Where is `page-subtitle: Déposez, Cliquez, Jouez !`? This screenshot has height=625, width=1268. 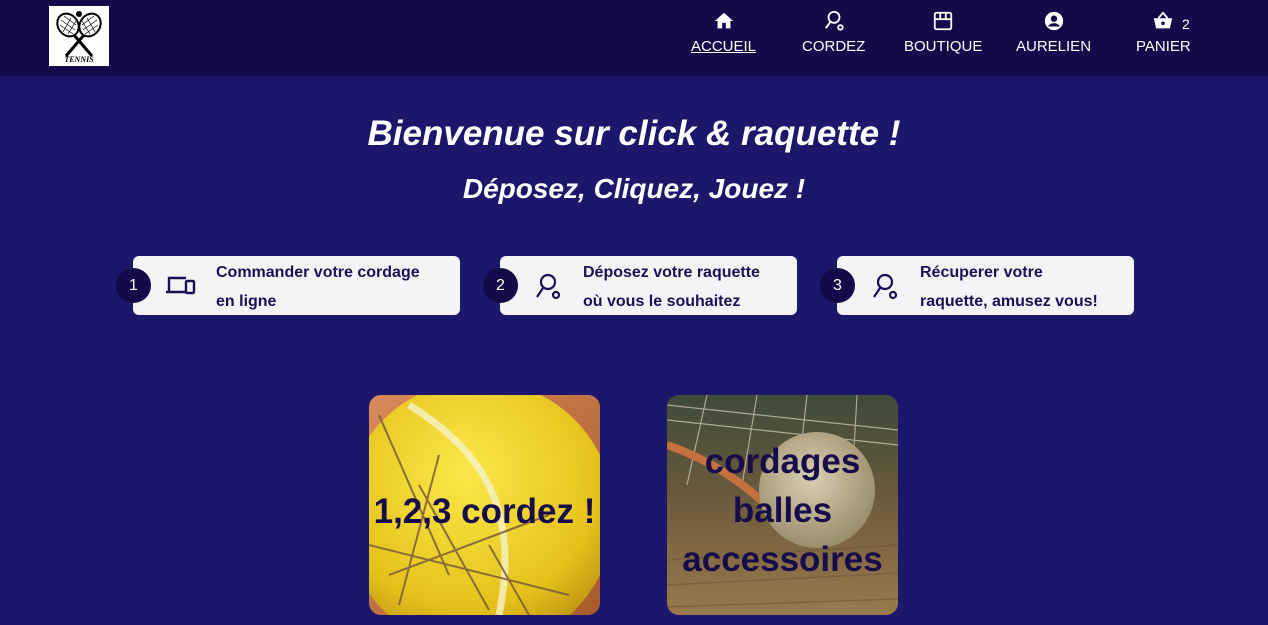 page-subtitle: Déposez, Cliquez, Jouez ! is located at coordinates (634, 188).